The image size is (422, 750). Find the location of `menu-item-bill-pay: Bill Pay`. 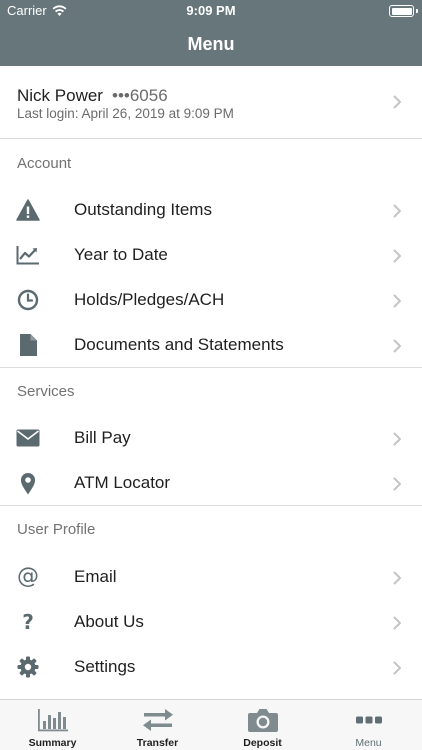

menu-item-bill-pay: Bill Pay is located at coordinates (211, 438).